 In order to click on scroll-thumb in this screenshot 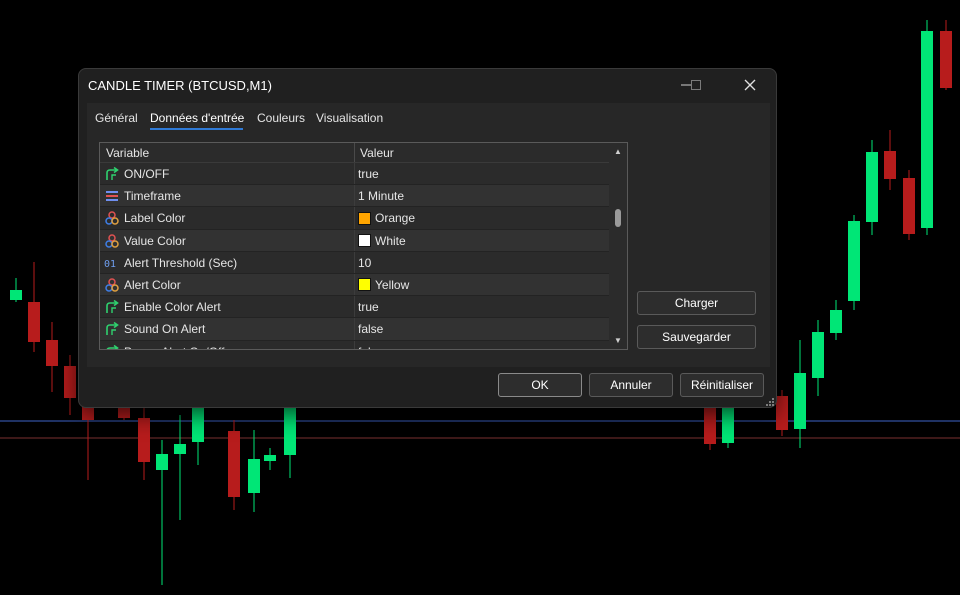, I will do `click(618, 218)`.